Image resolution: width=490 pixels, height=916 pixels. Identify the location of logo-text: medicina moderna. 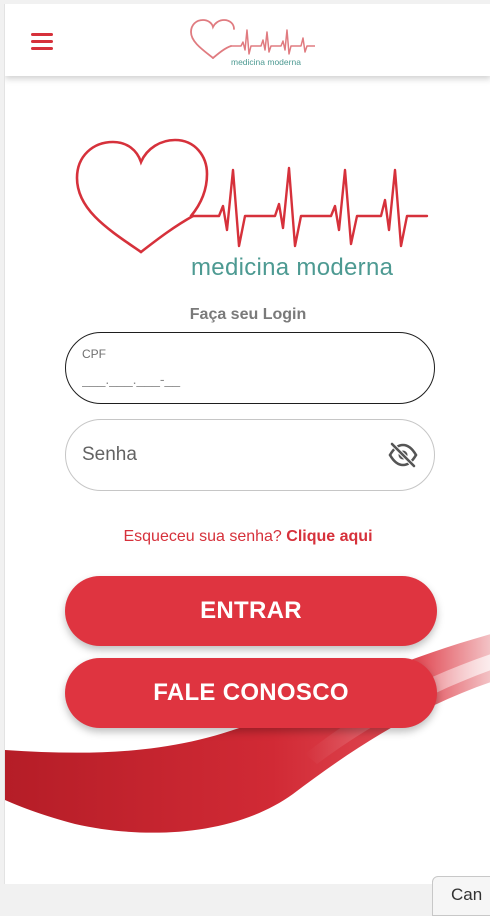
(292, 267).